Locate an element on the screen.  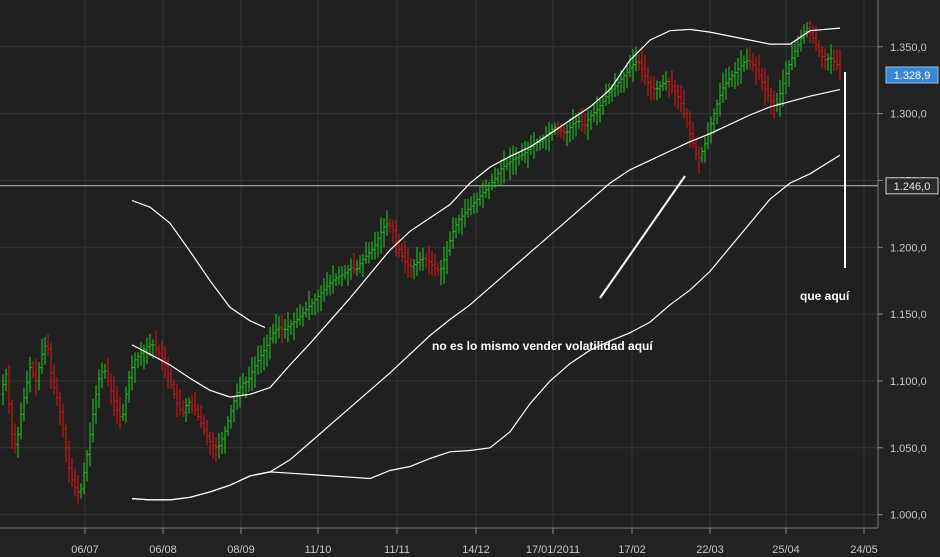
y-tick-label: 1.350,0 is located at coordinates (908, 48).